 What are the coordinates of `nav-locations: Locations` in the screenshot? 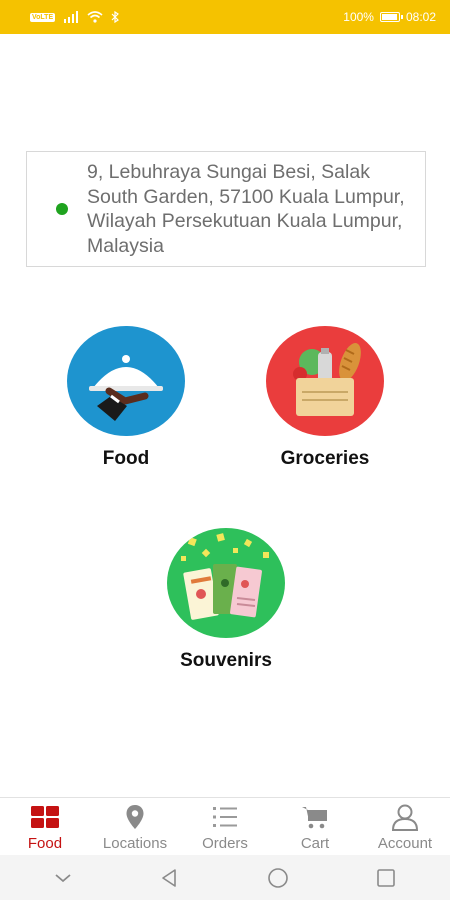 It's located at (135, 827).